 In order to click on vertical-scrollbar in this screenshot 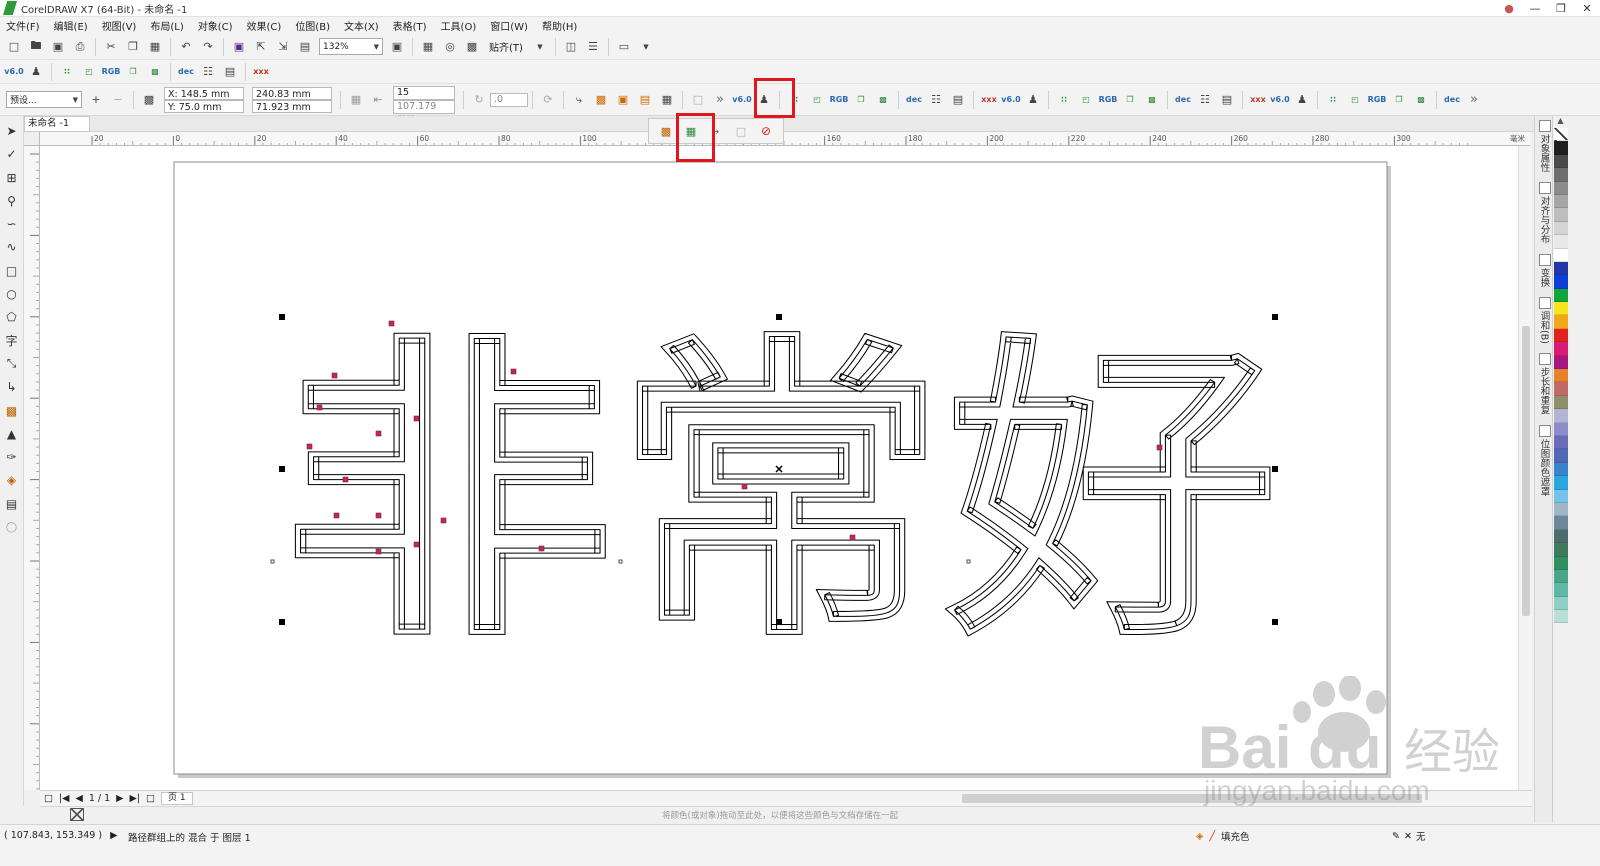, I will do `click(1525, 468)`.